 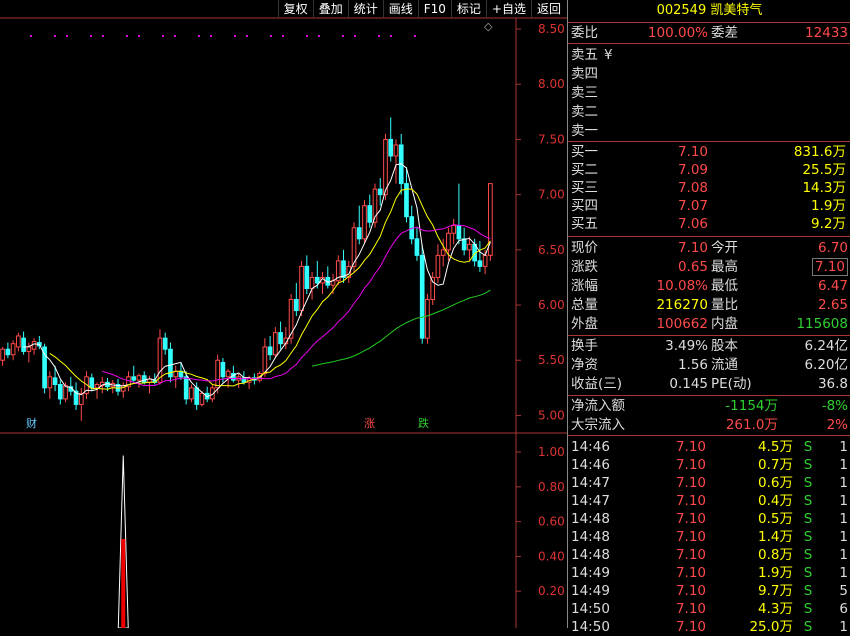 What do you see at coordinates (832, 305) in the screenshot?
I see `quote-value-text: 2.65` at bounding box center [832, 305].